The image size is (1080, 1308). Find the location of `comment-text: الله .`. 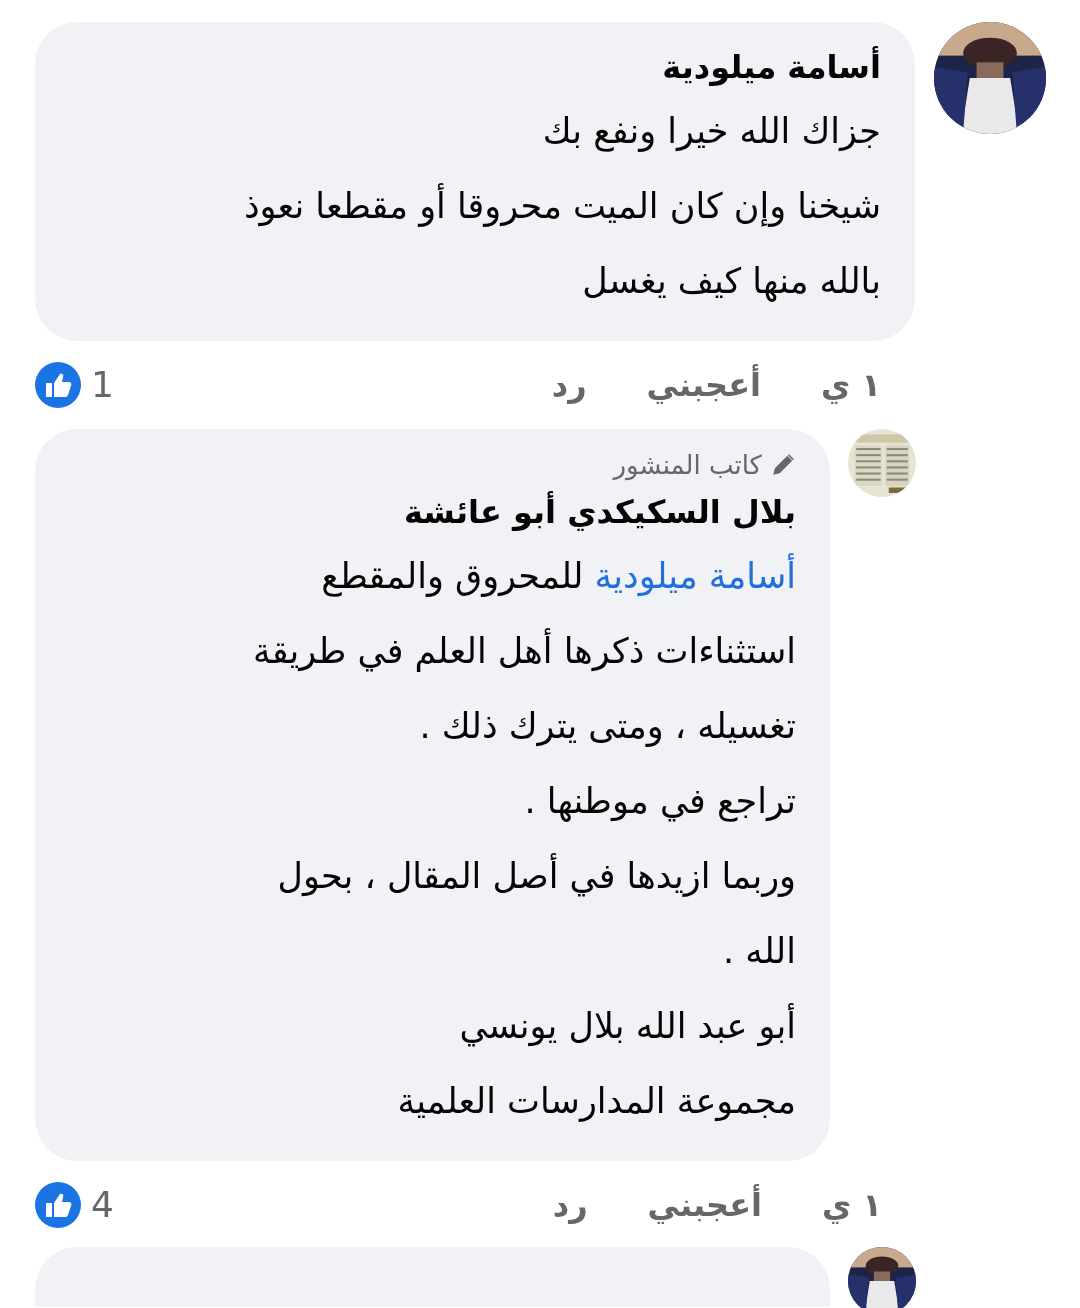

comment-text: الله . is located at coordinates (759, 951).